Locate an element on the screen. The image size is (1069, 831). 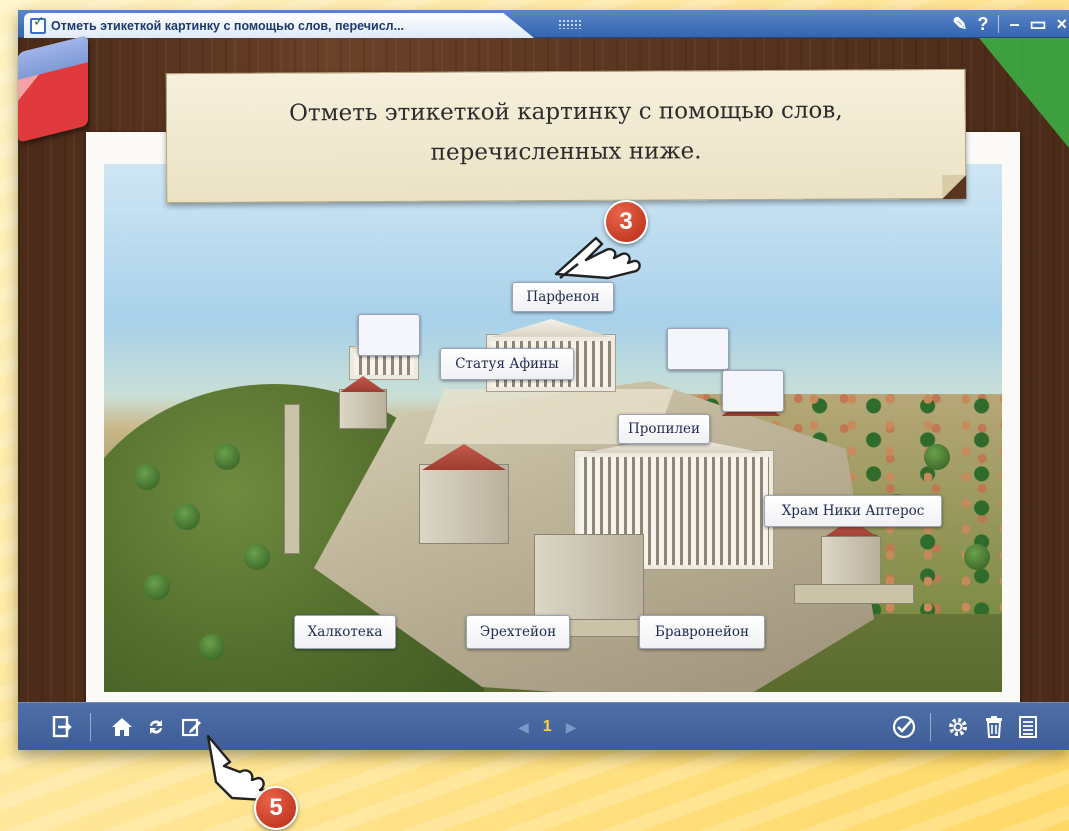
page-number: 1 is located at coordinates (547, 726).